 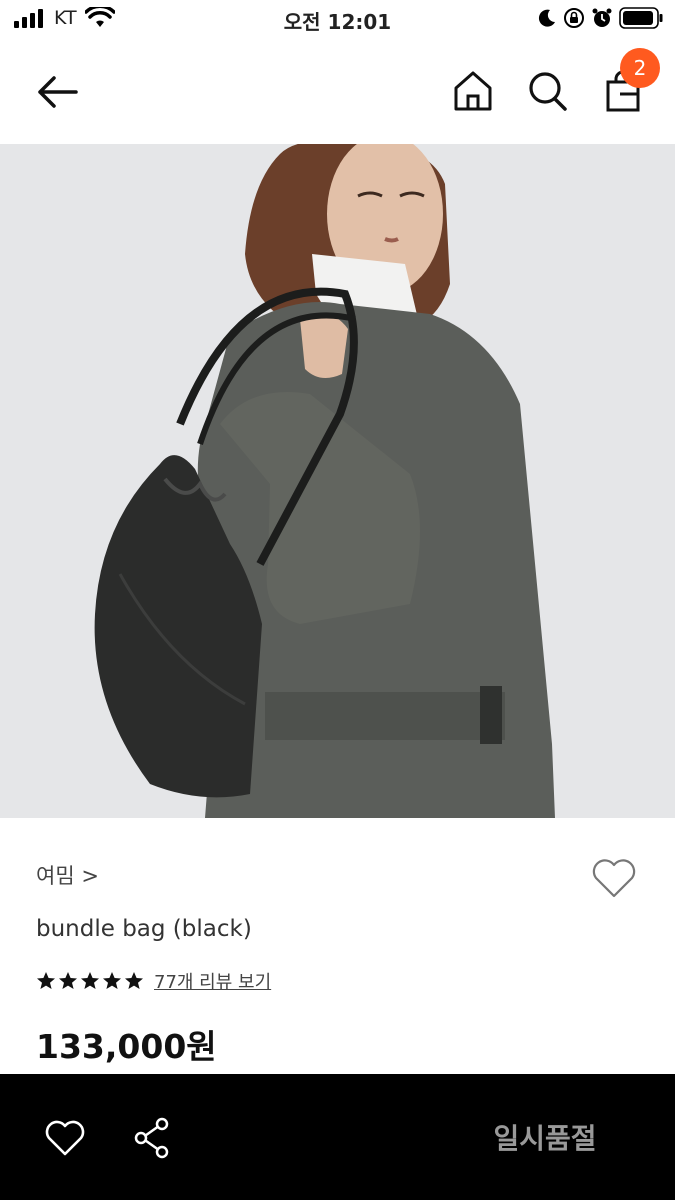 I want to click on rating-stars, so click(x=90, y=981).